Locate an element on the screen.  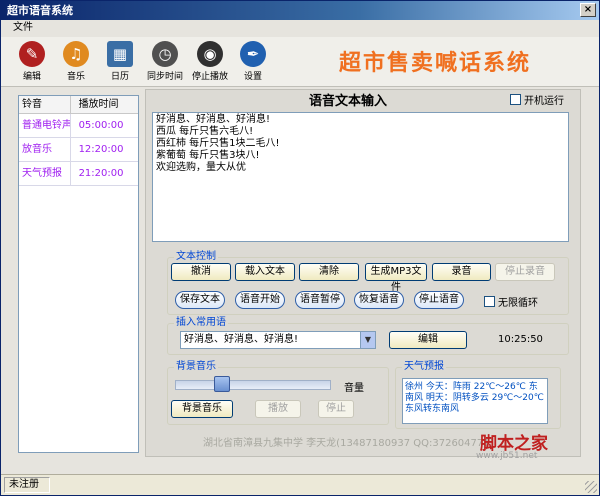
bgm-stop-button: 停止 is located at coordinates (336, 409).